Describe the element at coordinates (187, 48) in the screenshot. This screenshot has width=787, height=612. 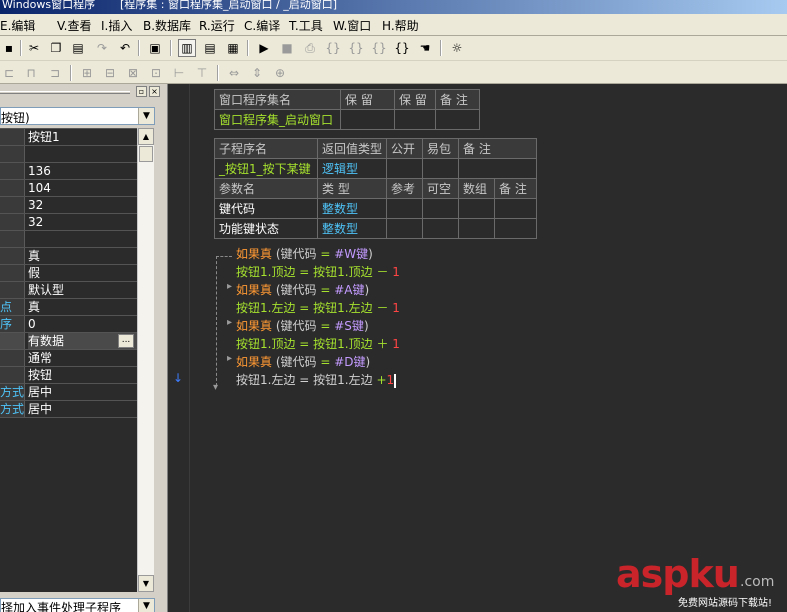
I see `layout1-icon: ▥` at that location.